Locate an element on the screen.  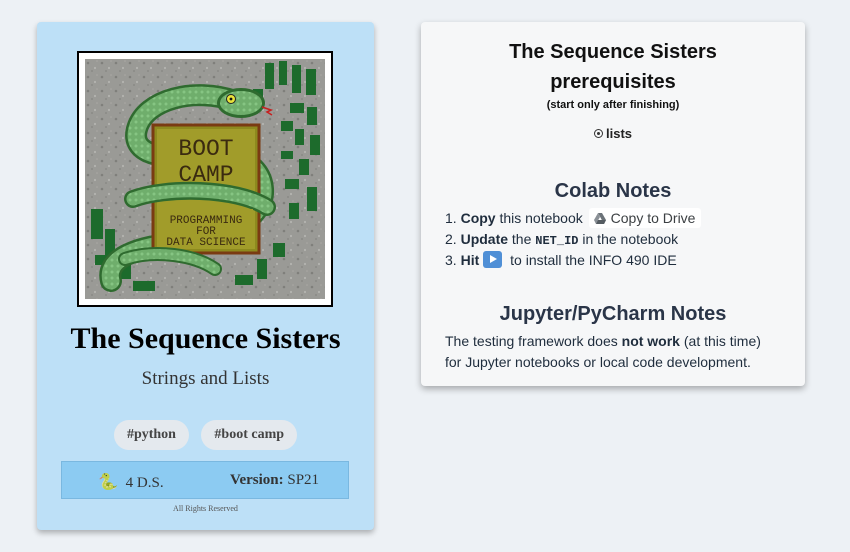
boot-camp-cover-art: BOOT CAMP PROGRAMMING FOR DATA SCIENCE is located at coordinates (205, 179).